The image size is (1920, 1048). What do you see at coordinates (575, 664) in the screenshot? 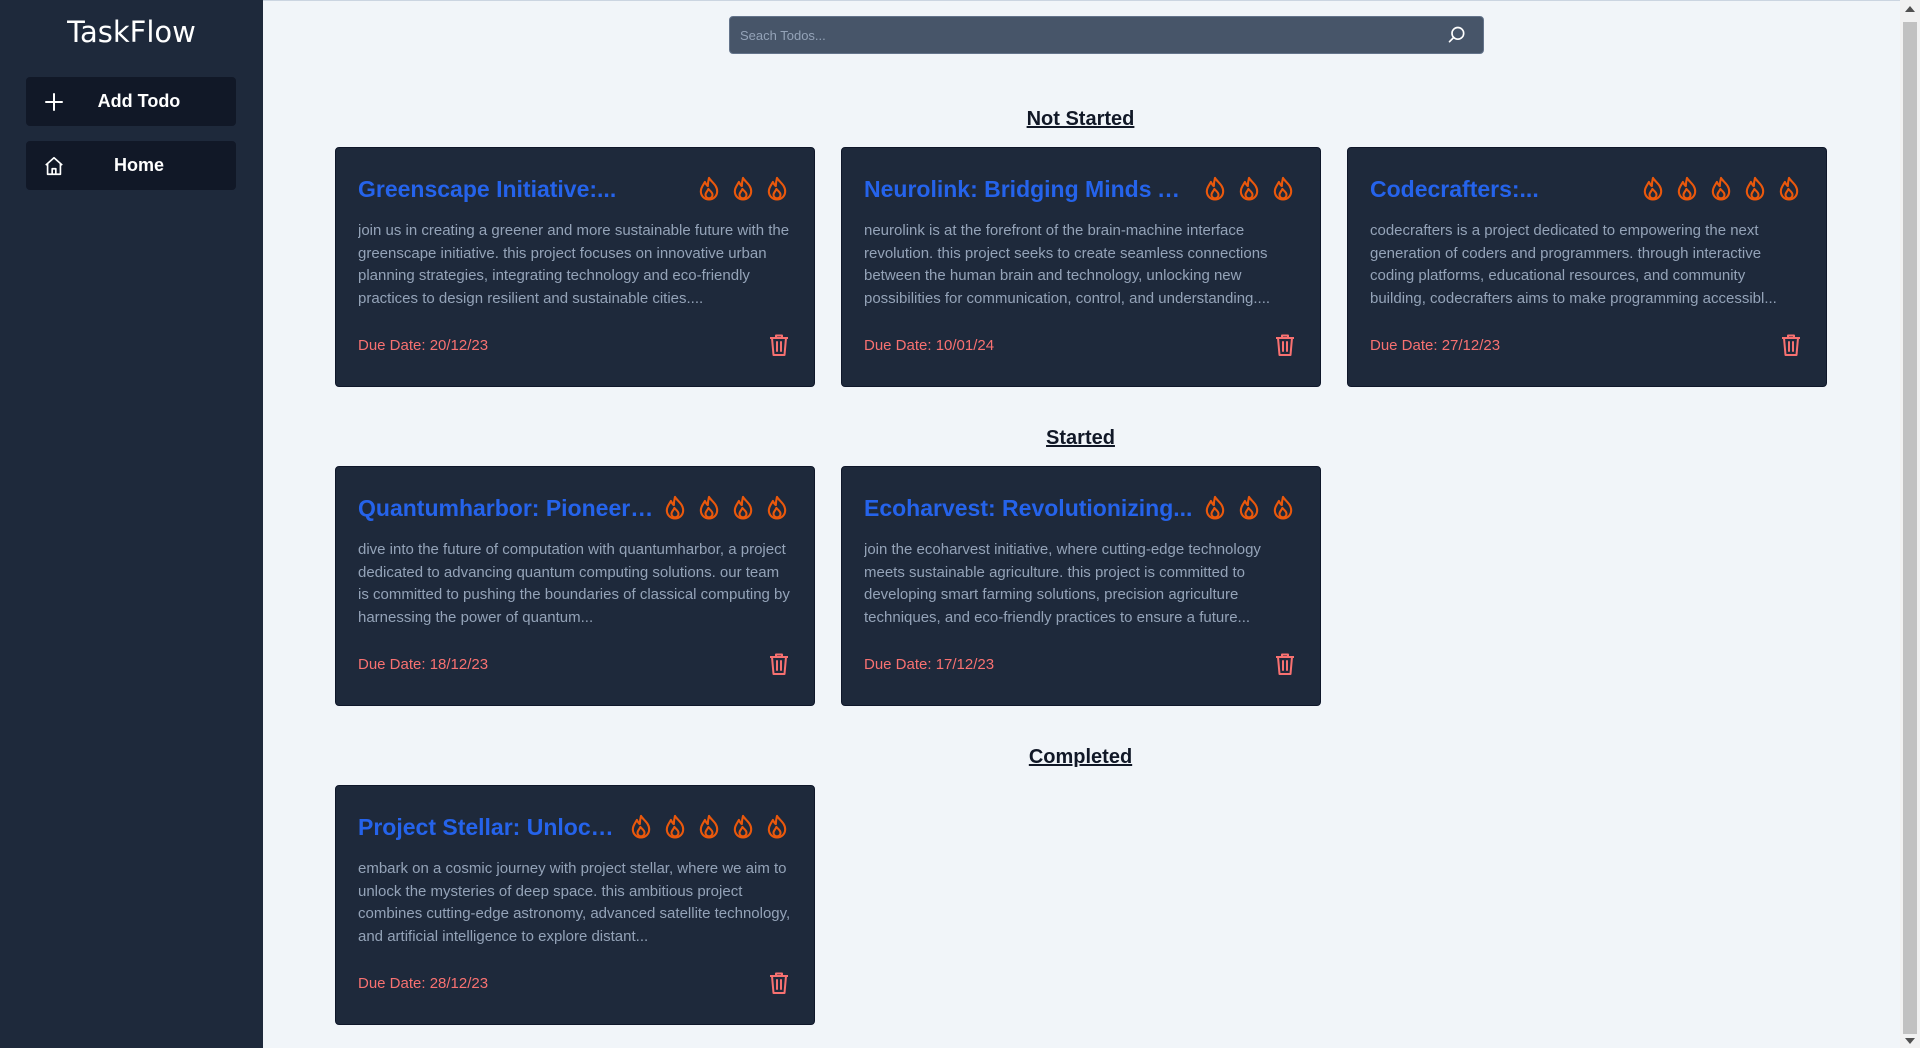
I see `card-footer: Due Date: 18/12/23` at bounding box center [575, 664].